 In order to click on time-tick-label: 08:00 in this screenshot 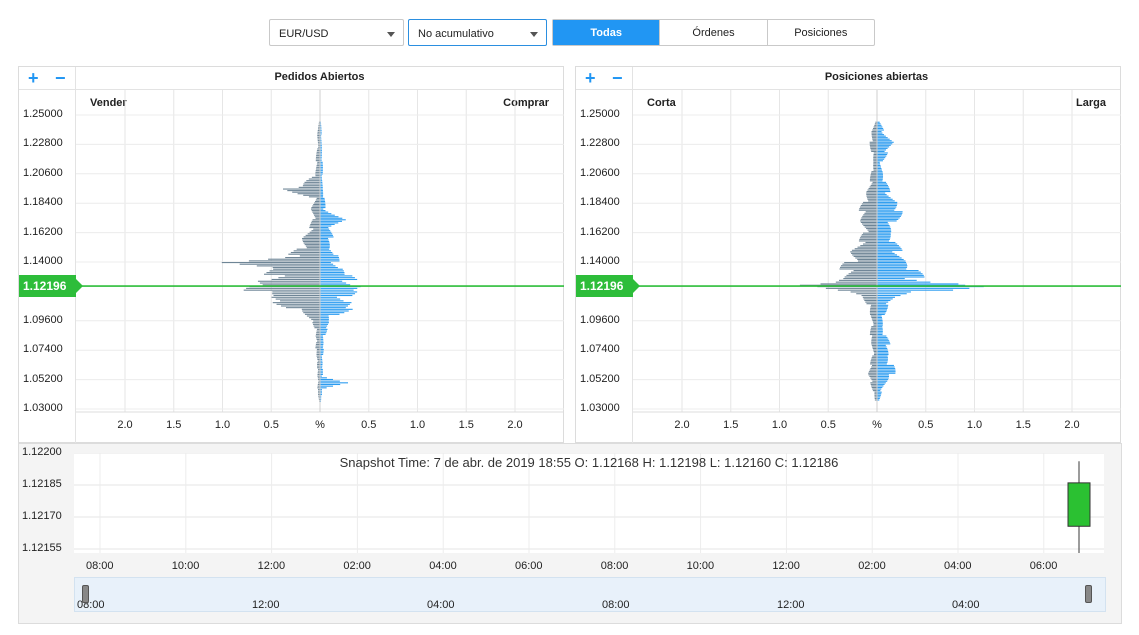, I will do `click(100, 566)`.